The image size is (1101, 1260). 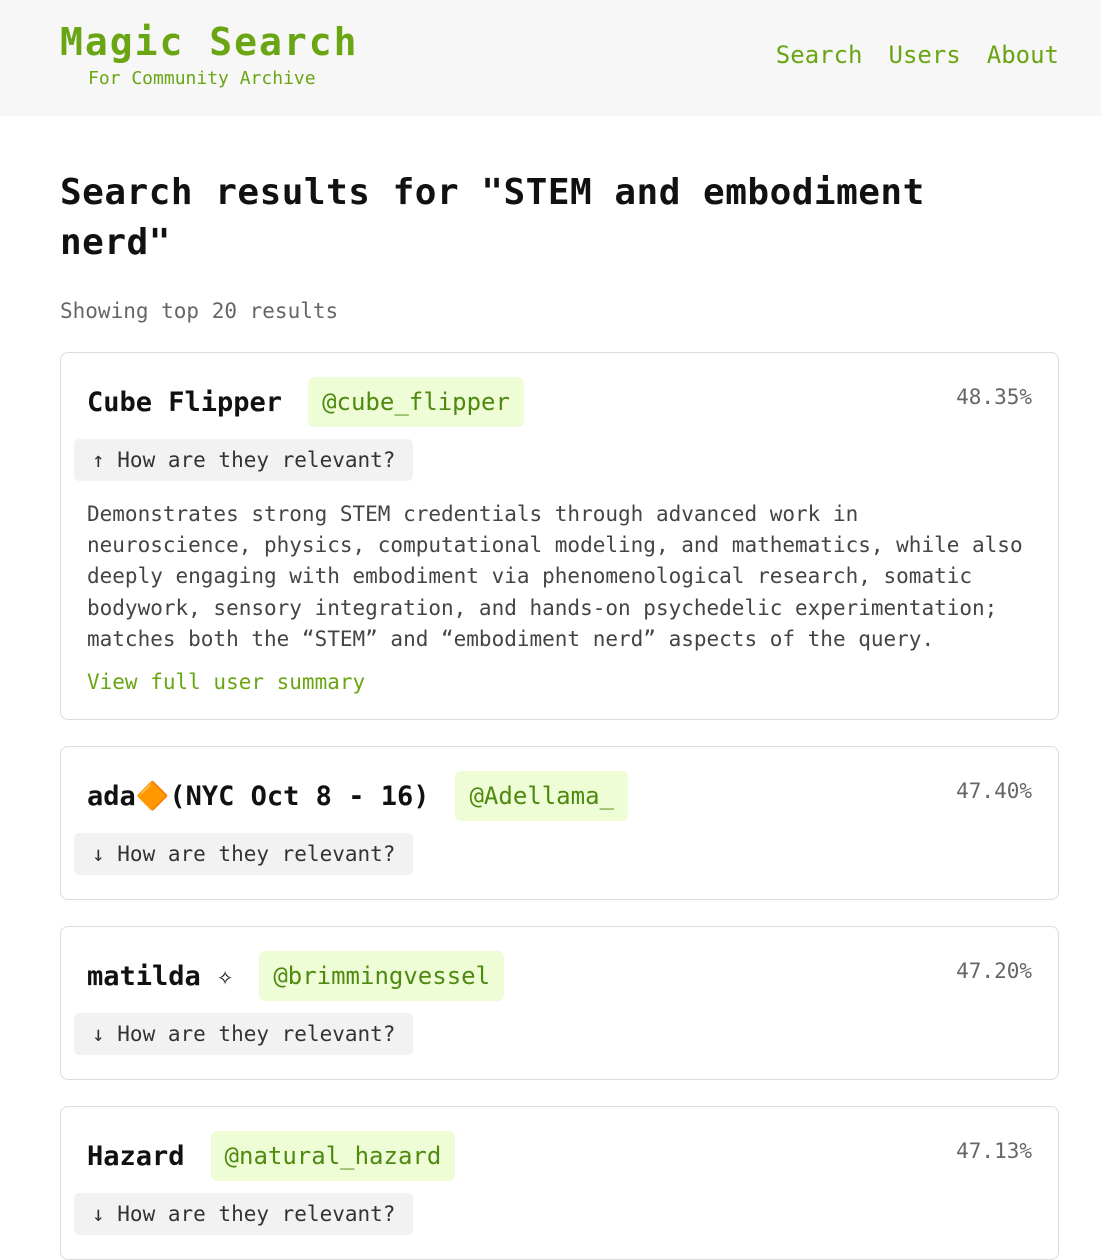 I want to click on result-handle: @Adellama_, so click(x=541, y=796).